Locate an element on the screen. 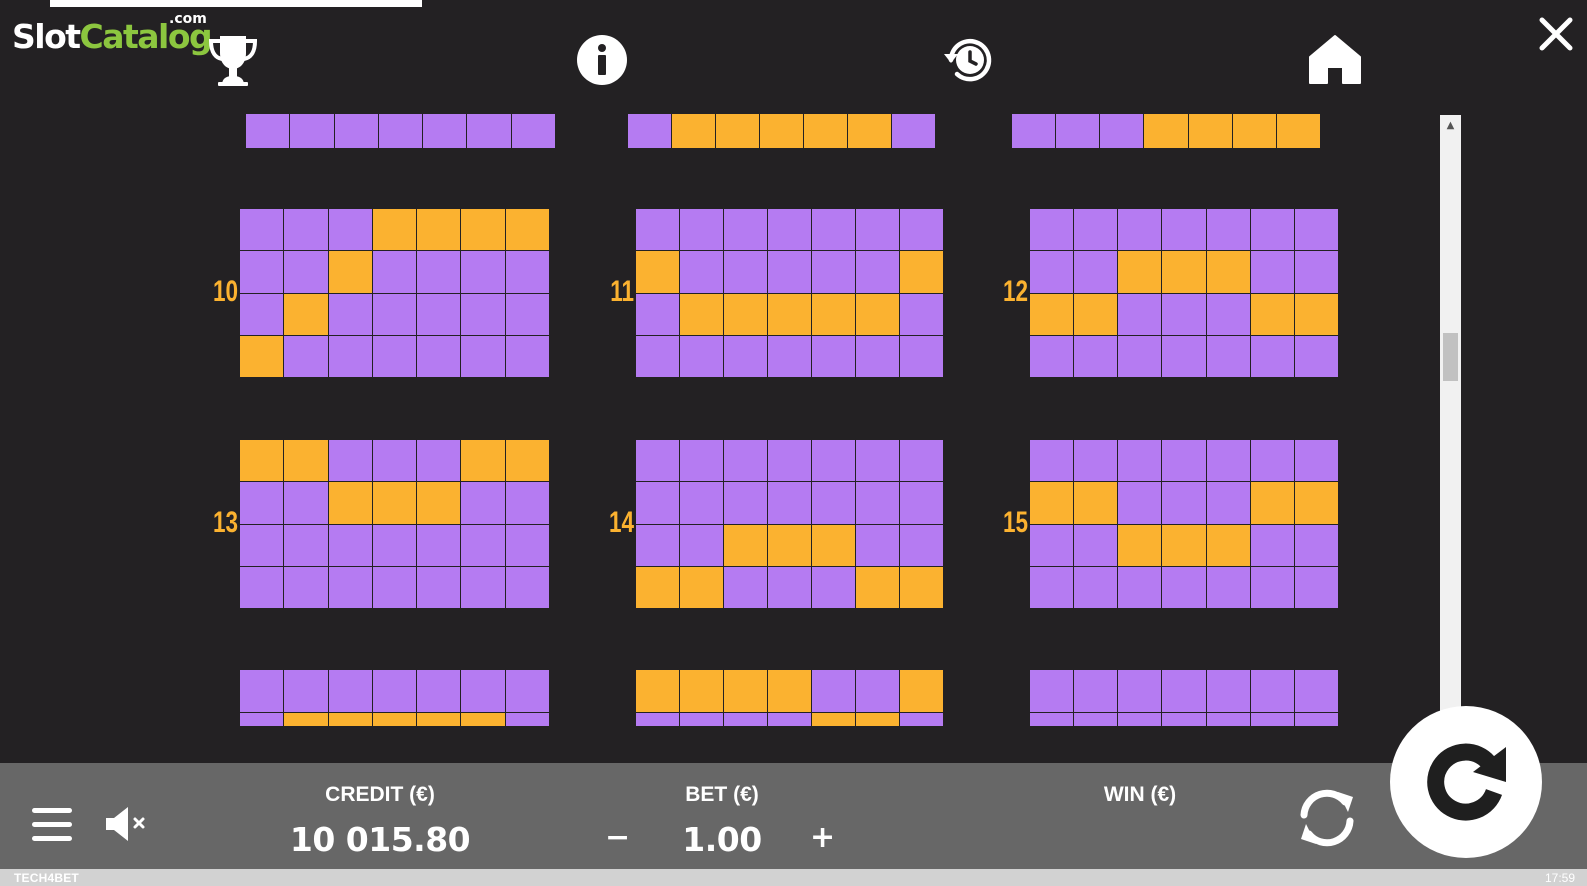  info-button is located at coordinates (602, 60).